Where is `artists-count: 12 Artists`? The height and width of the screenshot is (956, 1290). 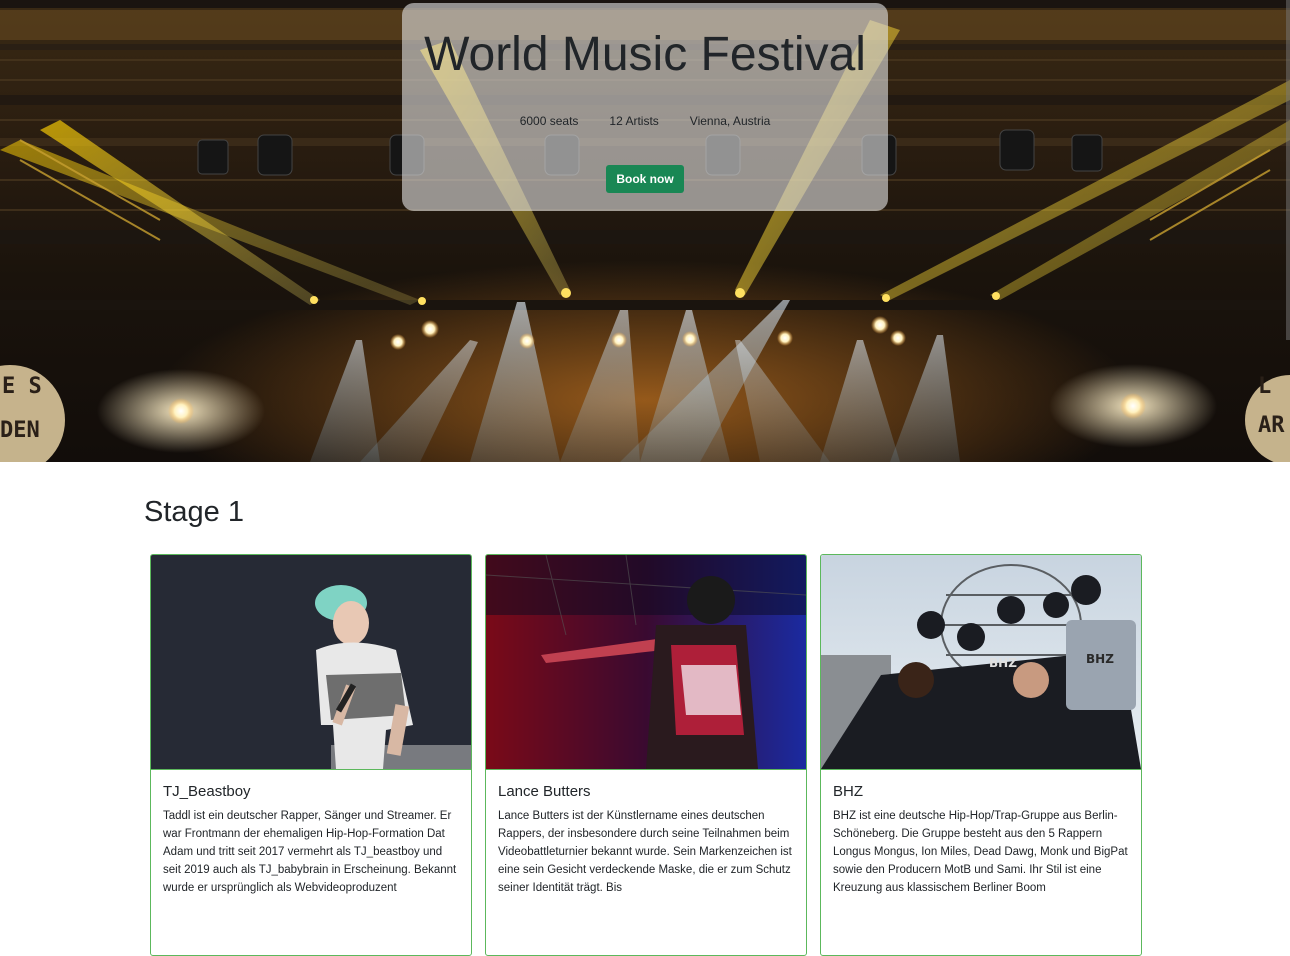 artists-count: 12 Artists is located at coordinates (634, 121).